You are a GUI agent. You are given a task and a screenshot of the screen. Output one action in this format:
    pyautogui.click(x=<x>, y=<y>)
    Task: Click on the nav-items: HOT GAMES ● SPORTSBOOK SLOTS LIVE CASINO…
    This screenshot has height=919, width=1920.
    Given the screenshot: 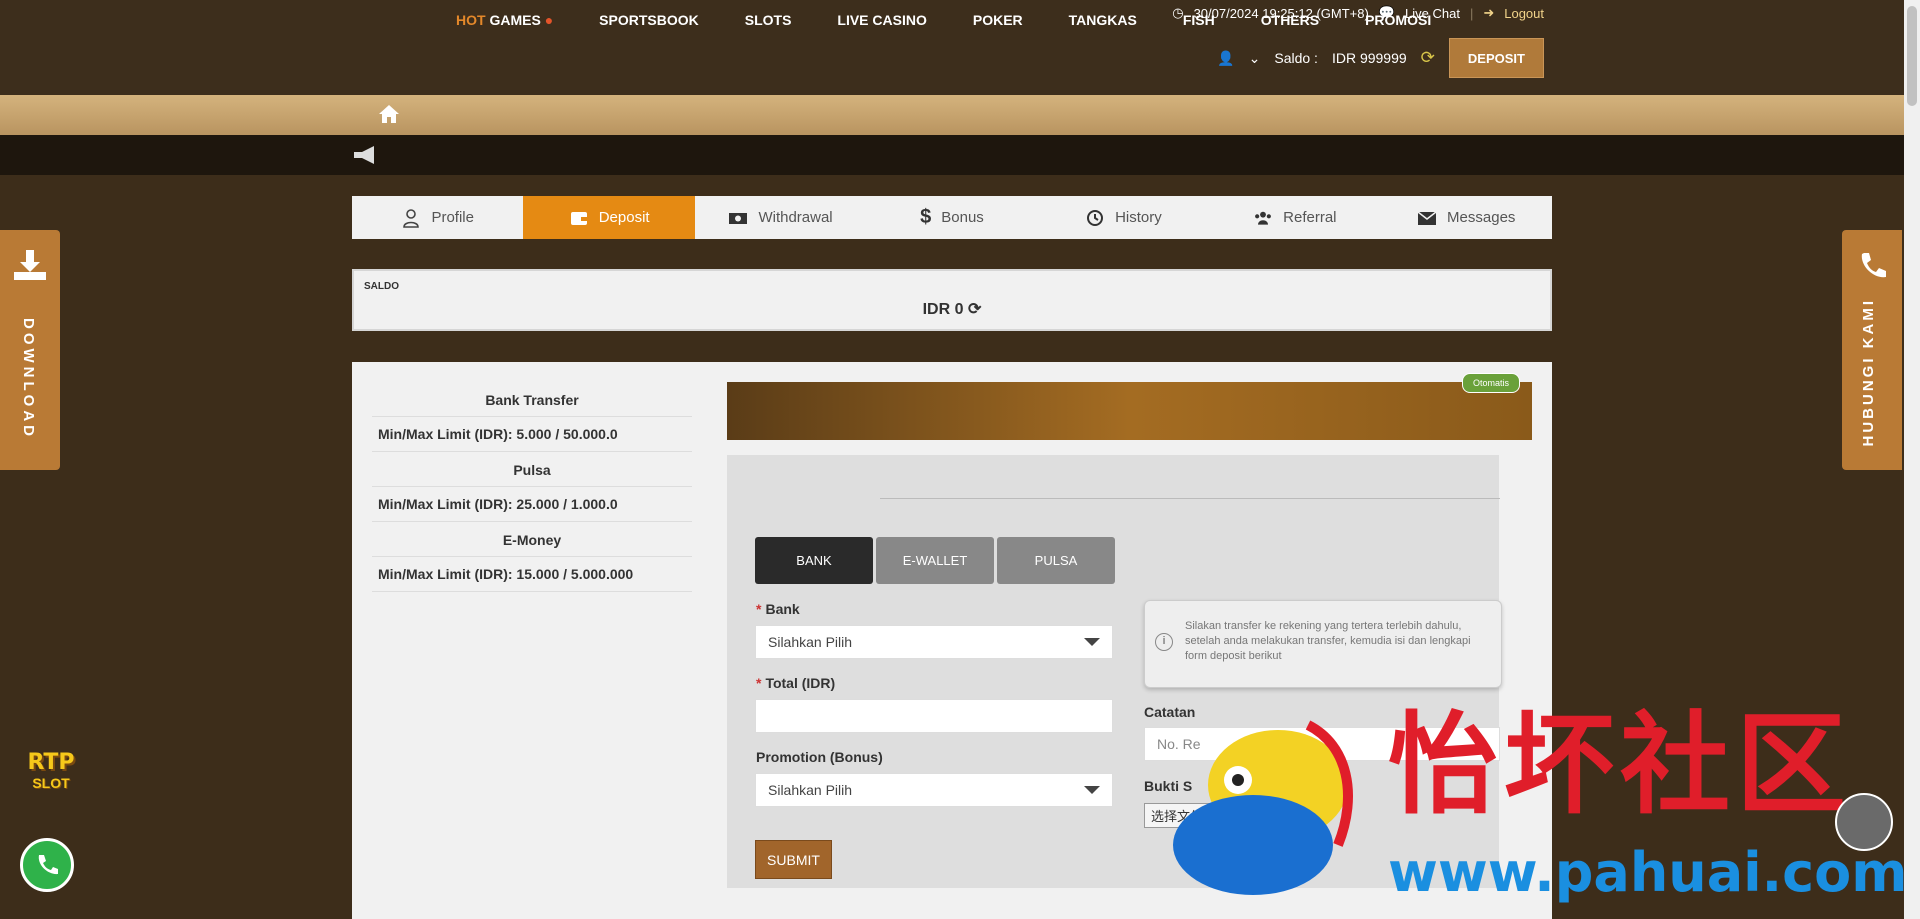 What is the action you would take?
    pyautogui.click(x=966, y=20)
    